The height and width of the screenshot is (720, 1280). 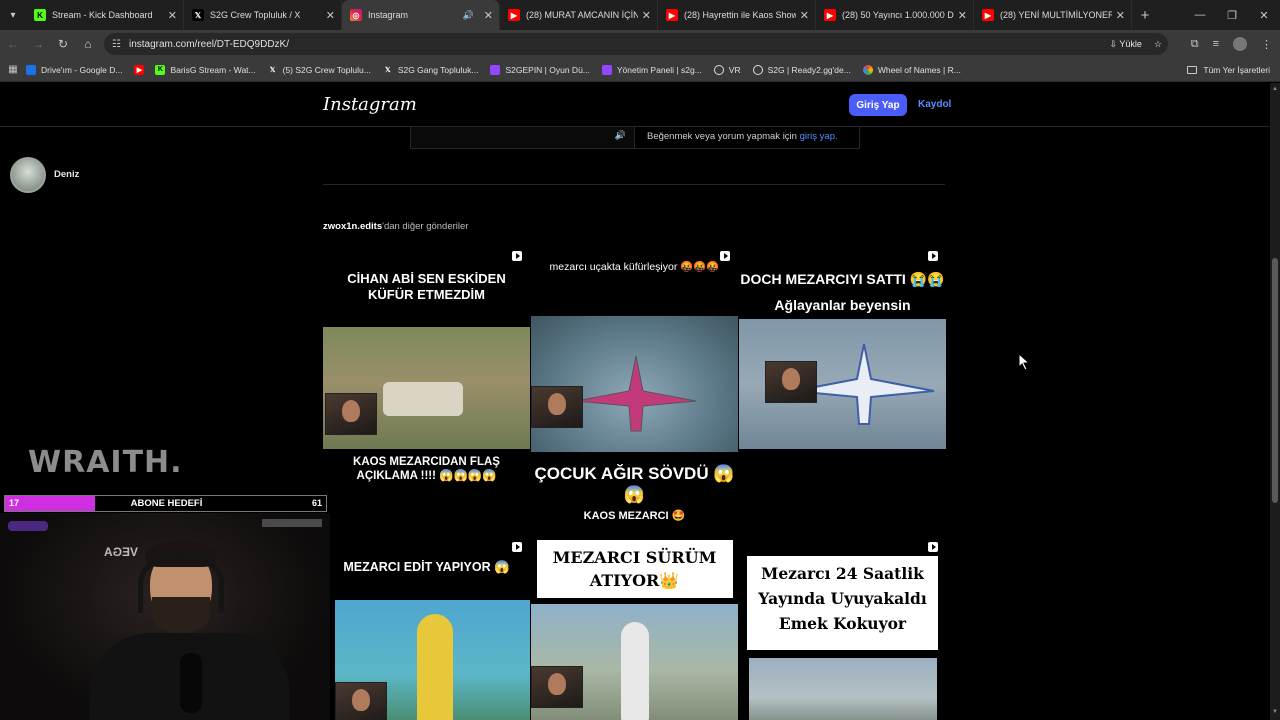 I want to click on bookmark-label: VR, so click(x=734, y=69).